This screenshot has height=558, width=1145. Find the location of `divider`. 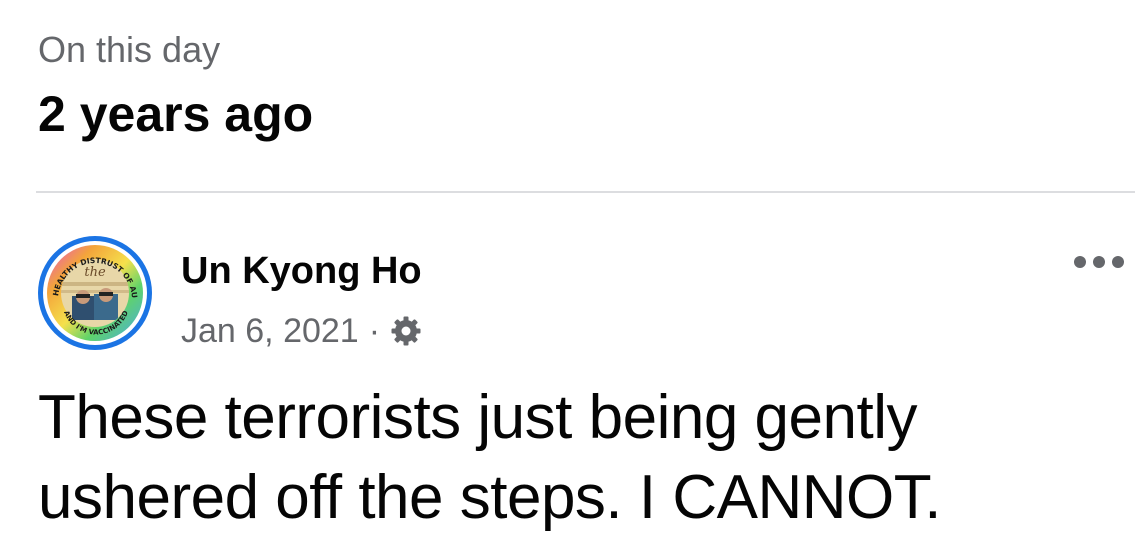

divider is located at coordinates (585, 192).